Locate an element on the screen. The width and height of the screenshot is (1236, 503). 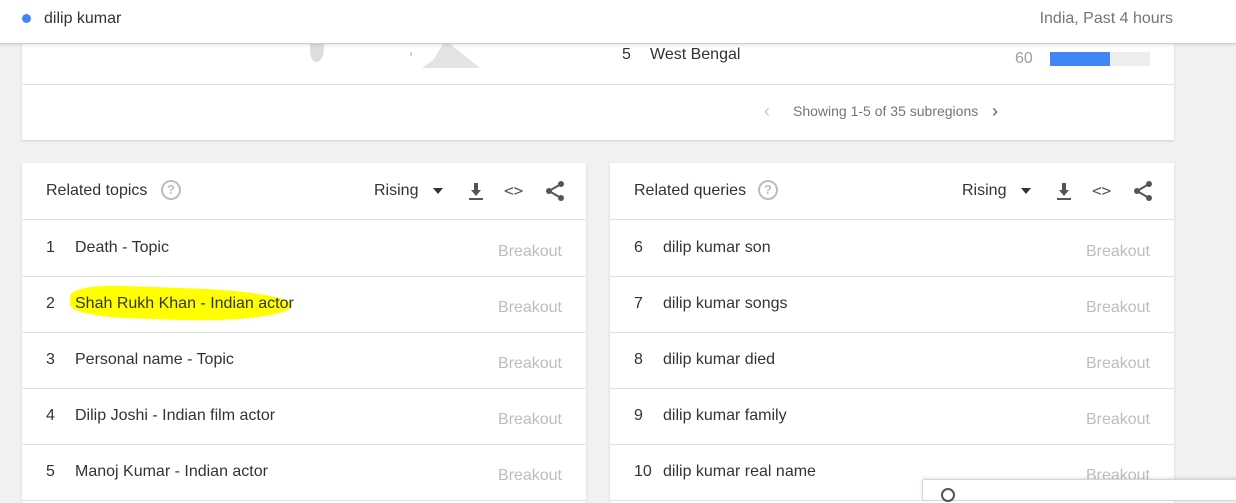
item-rank: 10 is located at coordinates (643, 471).